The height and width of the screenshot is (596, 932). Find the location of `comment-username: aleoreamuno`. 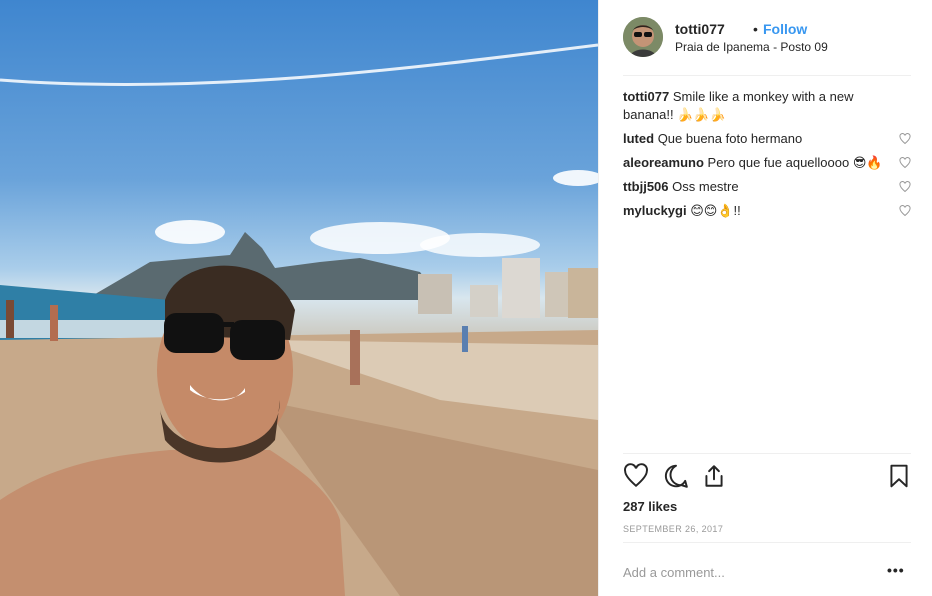

comment-username: aleoreamuno is located at coordinates (663, 162).